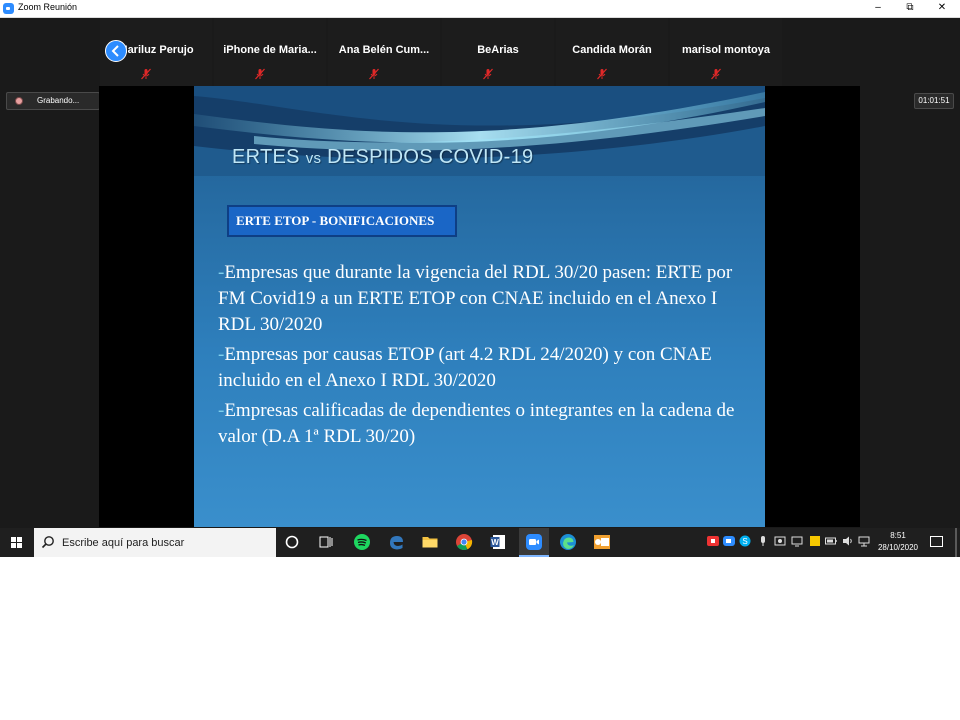 The image size is (960, 720). I want to click on chevron-left-icon, so click(115, 51).